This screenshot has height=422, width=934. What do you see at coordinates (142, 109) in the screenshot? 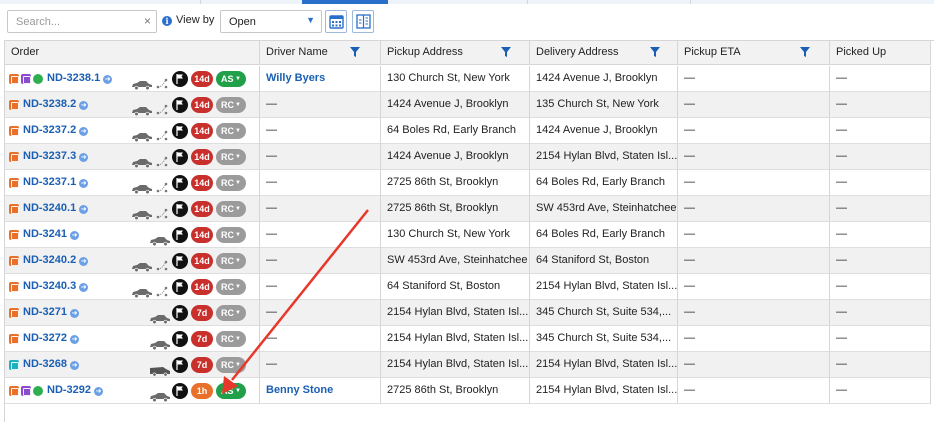
I see `car-icon` at bounding box center [142, 109].